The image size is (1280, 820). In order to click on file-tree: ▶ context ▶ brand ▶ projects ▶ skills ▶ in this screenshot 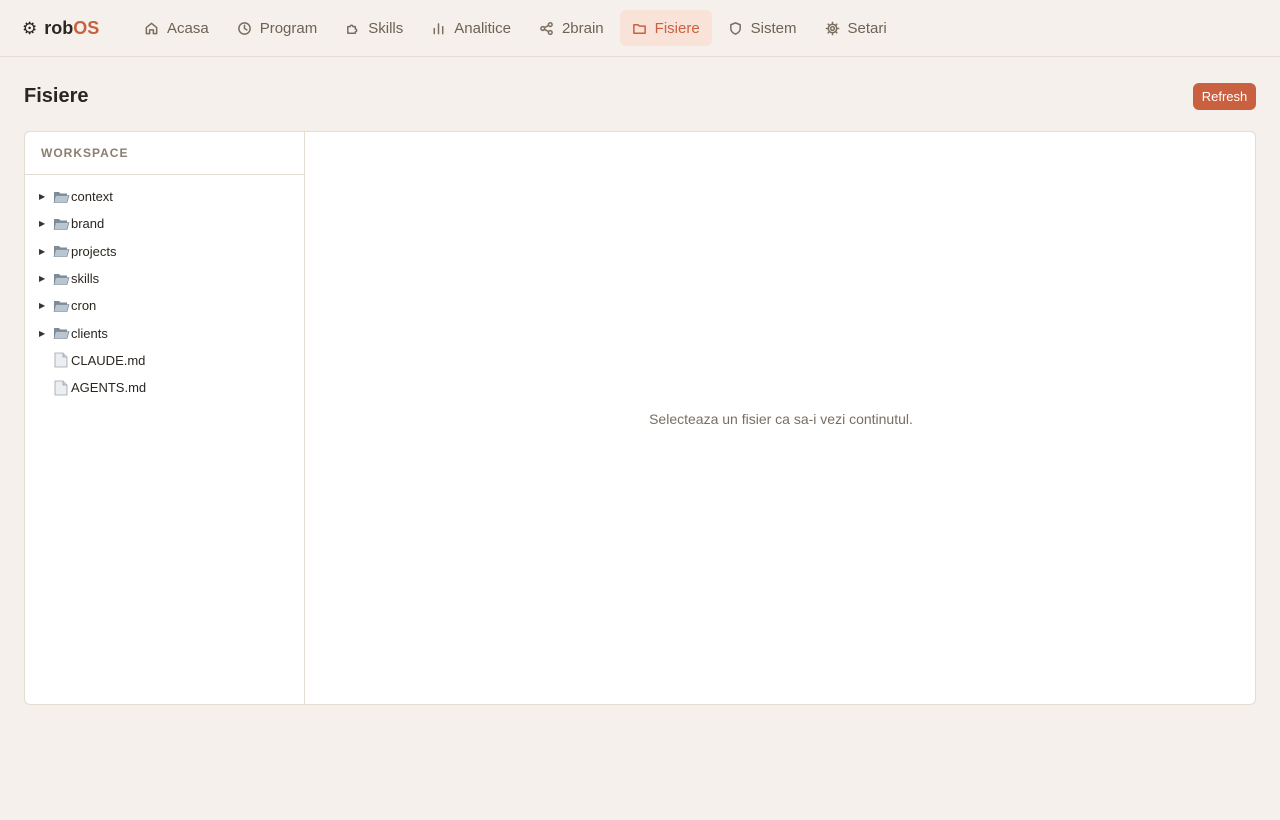, I will do `click(164, 288)`.